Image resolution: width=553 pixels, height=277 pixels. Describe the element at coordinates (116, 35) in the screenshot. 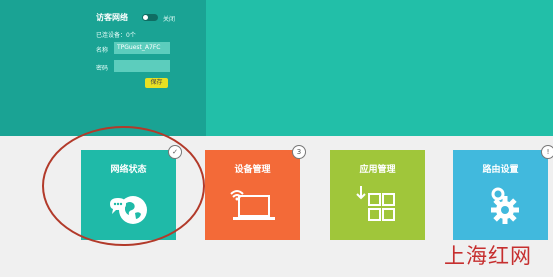

I see `connected-devices-text: 已连设备：0个` at that location.